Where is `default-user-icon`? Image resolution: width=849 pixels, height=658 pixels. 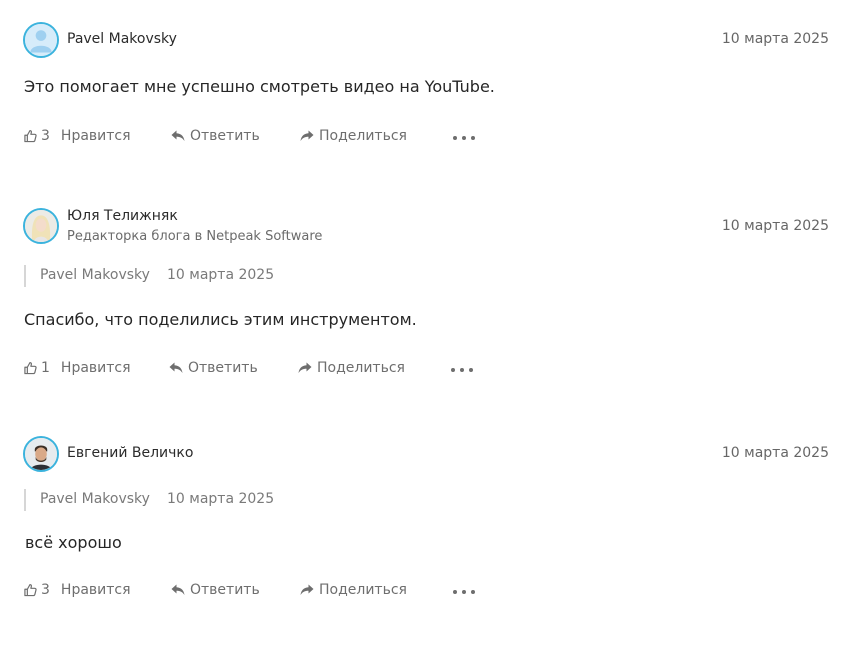 default-user-icon is located at coordinates (41, 40).